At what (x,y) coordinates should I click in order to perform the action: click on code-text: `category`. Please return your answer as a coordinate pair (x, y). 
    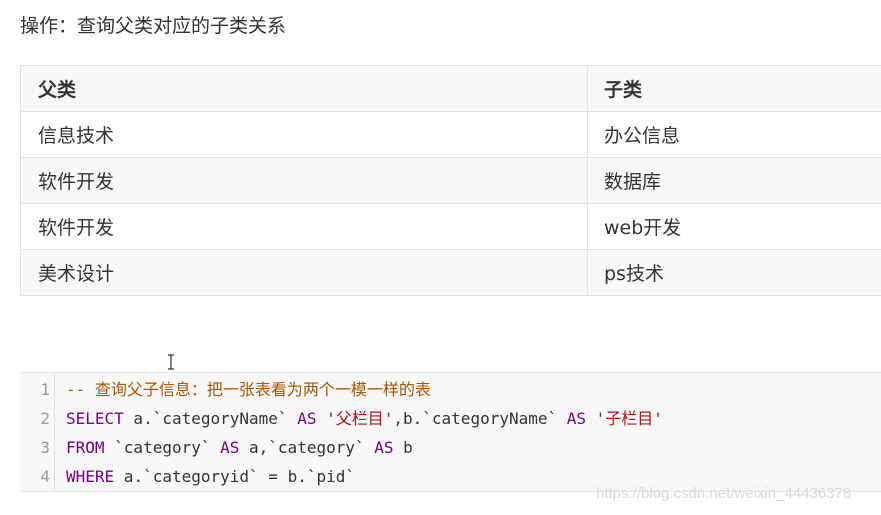
    Looking at the image, I should click on (162, 447).